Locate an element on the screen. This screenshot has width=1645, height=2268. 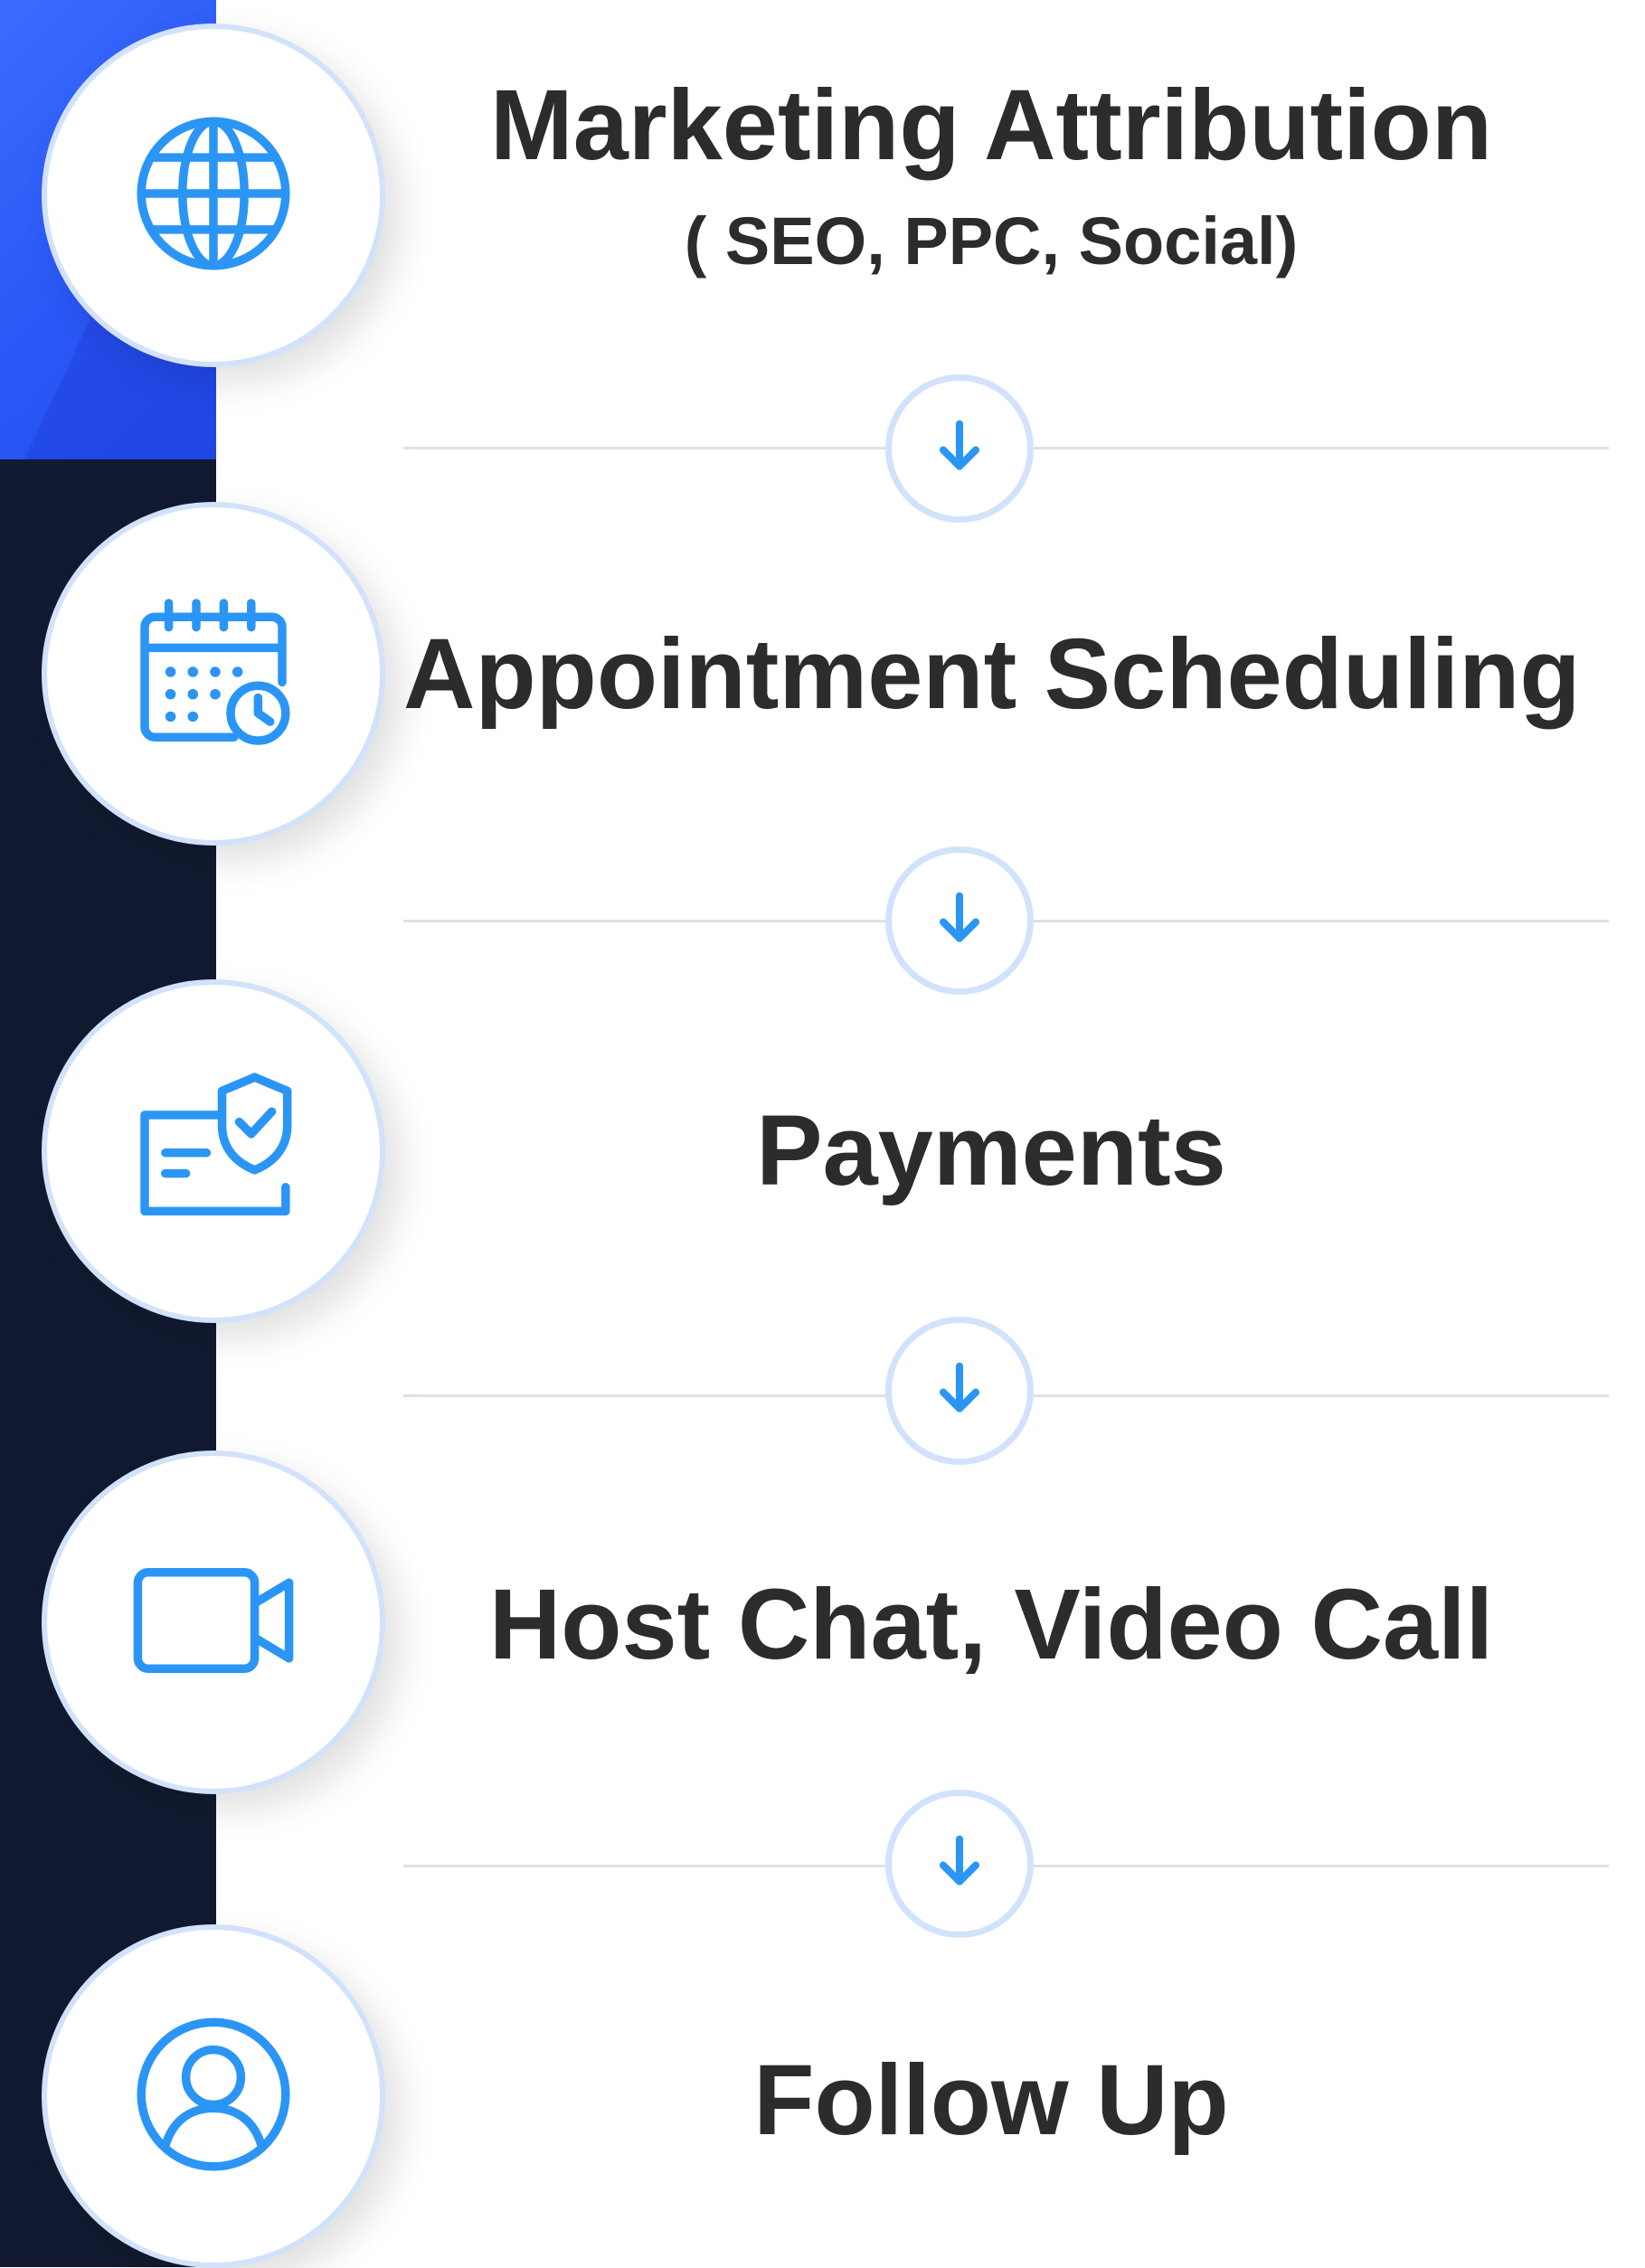
step-3-title: Payments is located at coordinates (991, 1150).